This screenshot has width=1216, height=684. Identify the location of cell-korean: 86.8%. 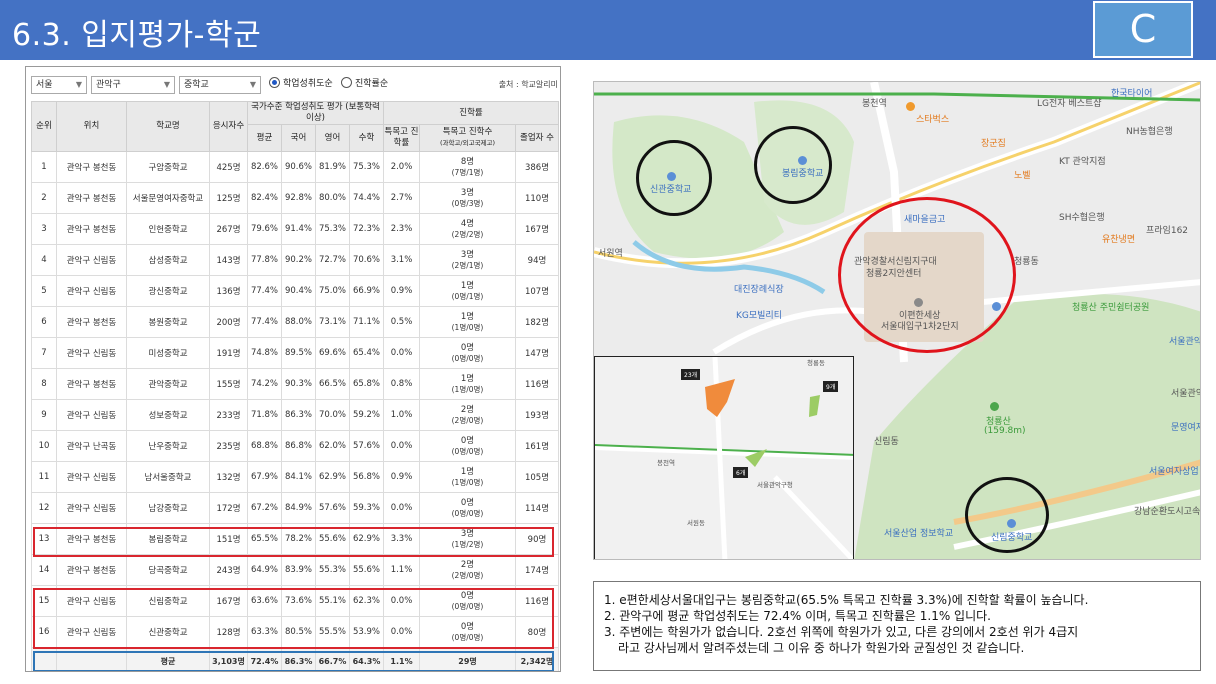
(298, 446).